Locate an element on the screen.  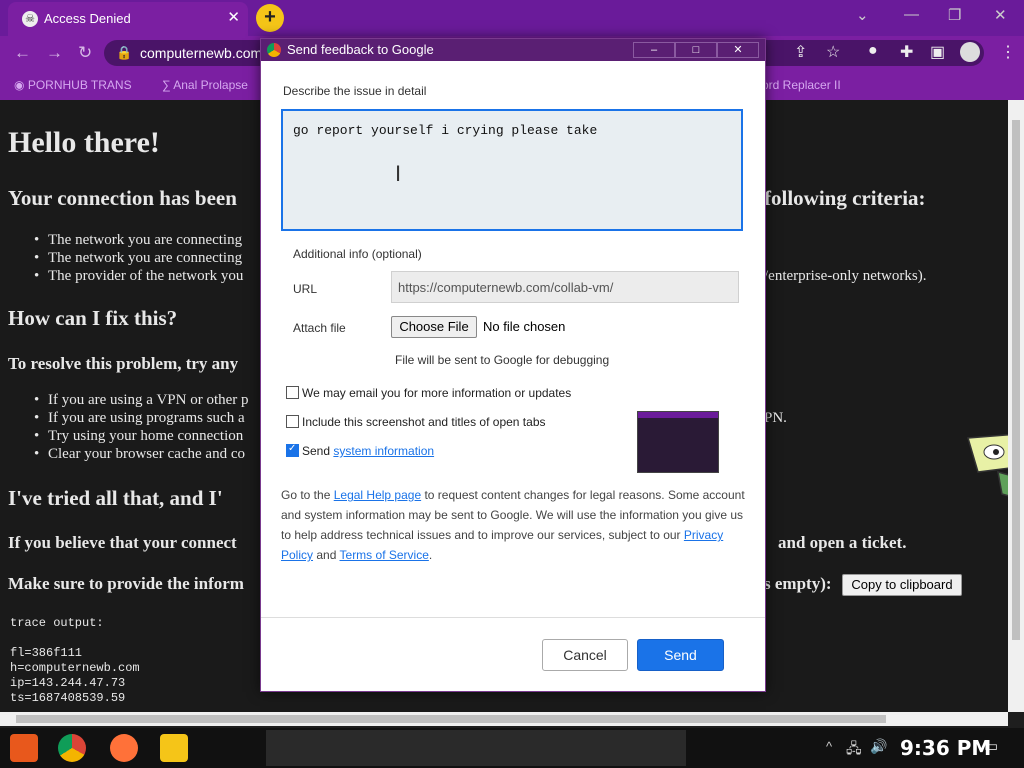
tab-search-icon: ⌄ is located at coordinates (862, 15).